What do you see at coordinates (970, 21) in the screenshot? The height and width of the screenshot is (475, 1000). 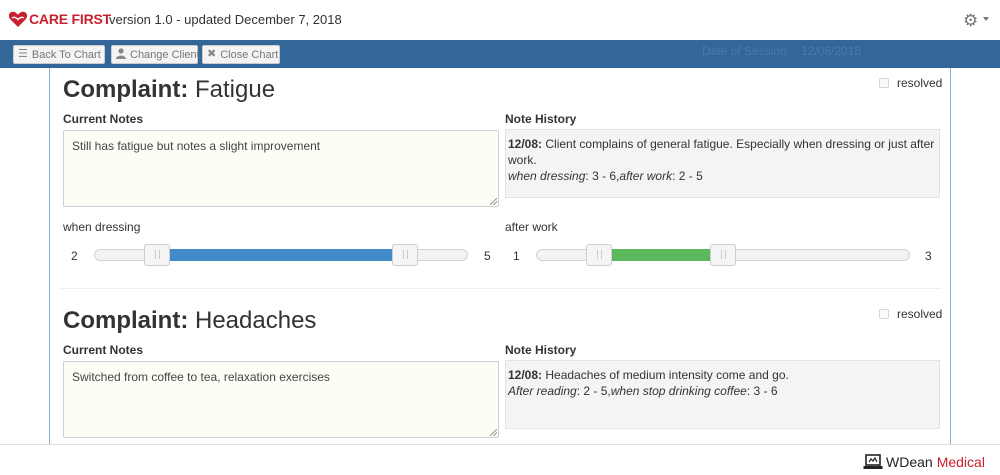 I see `gear-icon: ⚙` at bounding box center [970, 21].